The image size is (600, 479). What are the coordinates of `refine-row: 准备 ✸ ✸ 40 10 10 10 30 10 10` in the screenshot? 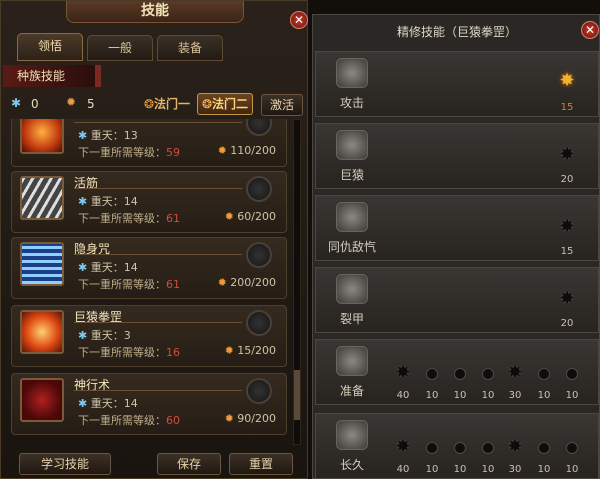 It's located at (457, 372).